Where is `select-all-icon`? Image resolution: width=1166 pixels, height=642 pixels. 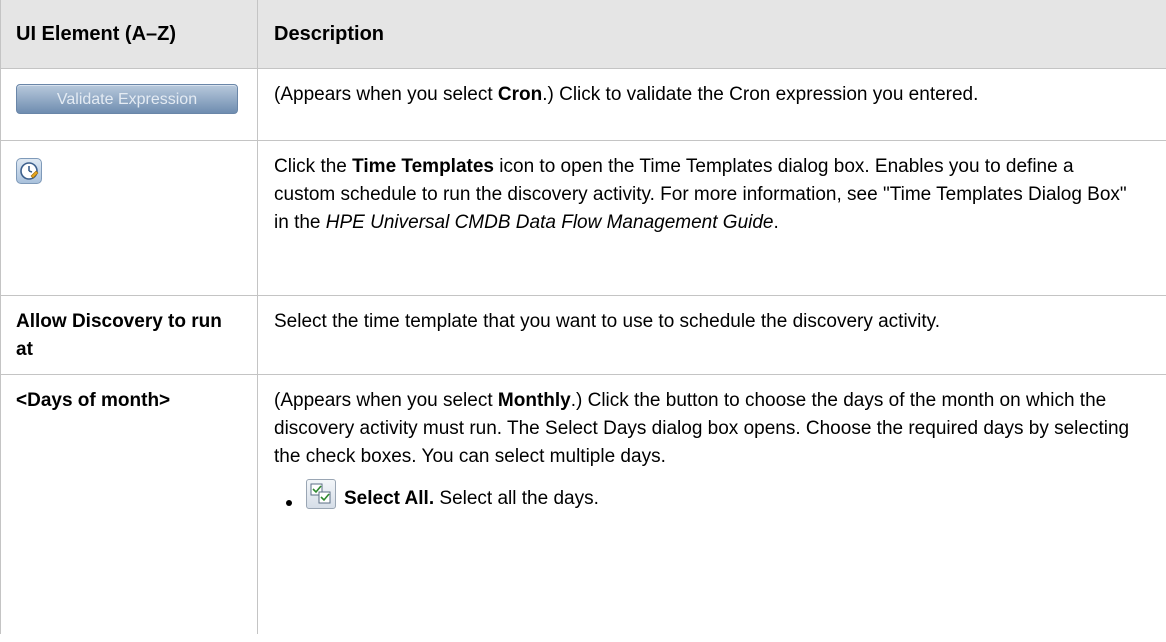
select-all-icon is located at coordinates (321, 493).